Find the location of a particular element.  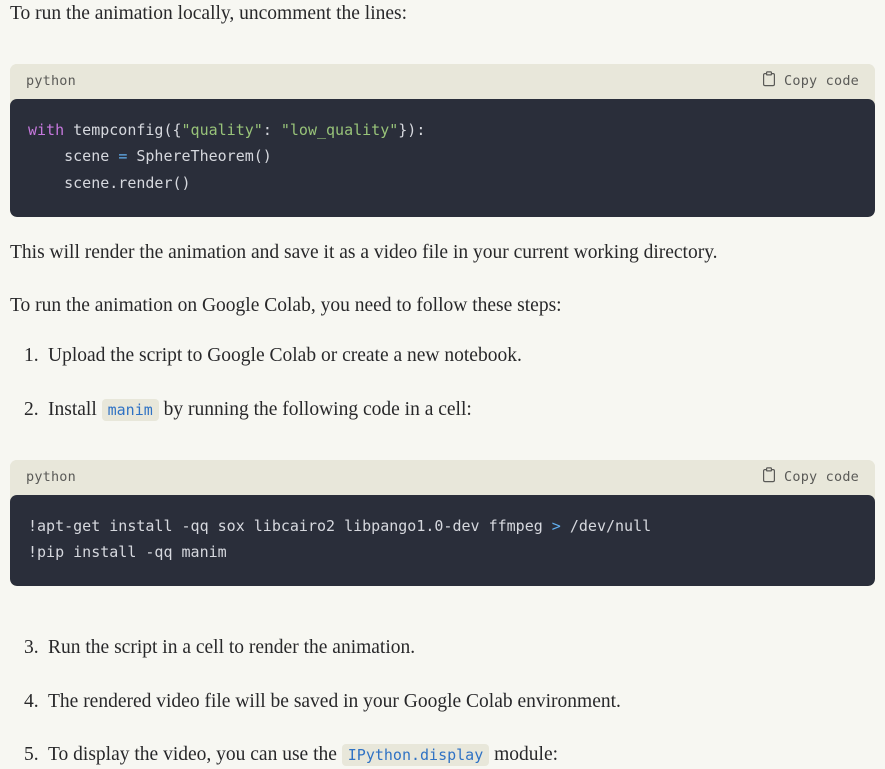

code-token-plain: tempconfig({ is located at coordinates (123, 129).